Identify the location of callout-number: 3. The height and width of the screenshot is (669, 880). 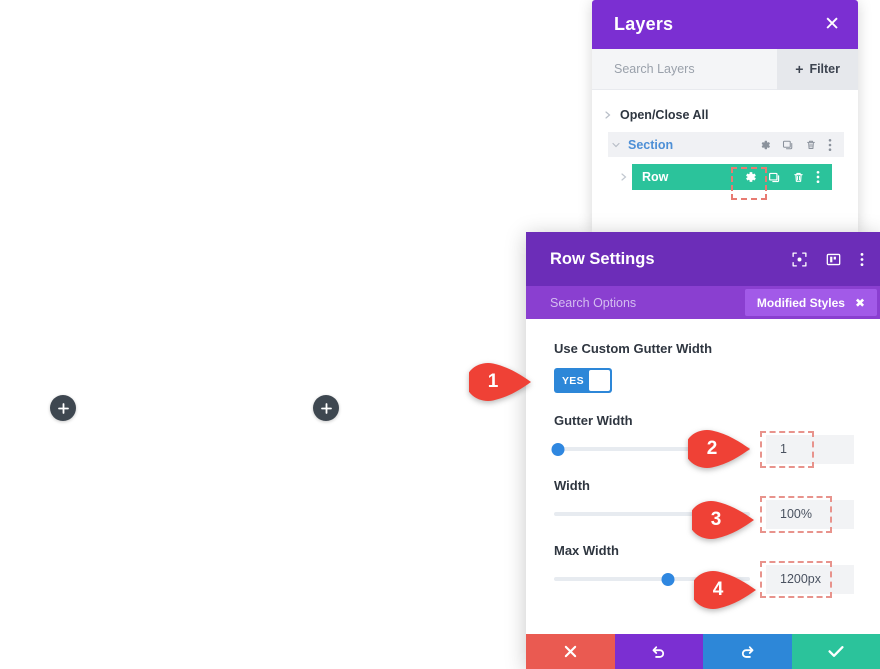
(716, 519).